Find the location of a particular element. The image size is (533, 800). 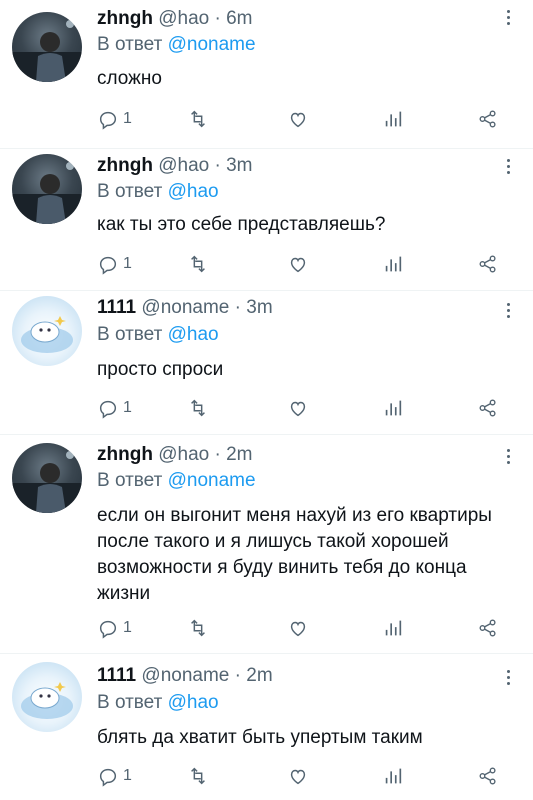

tweet-text: как ты это себе представляешь? is located at coordinates (241, 224).